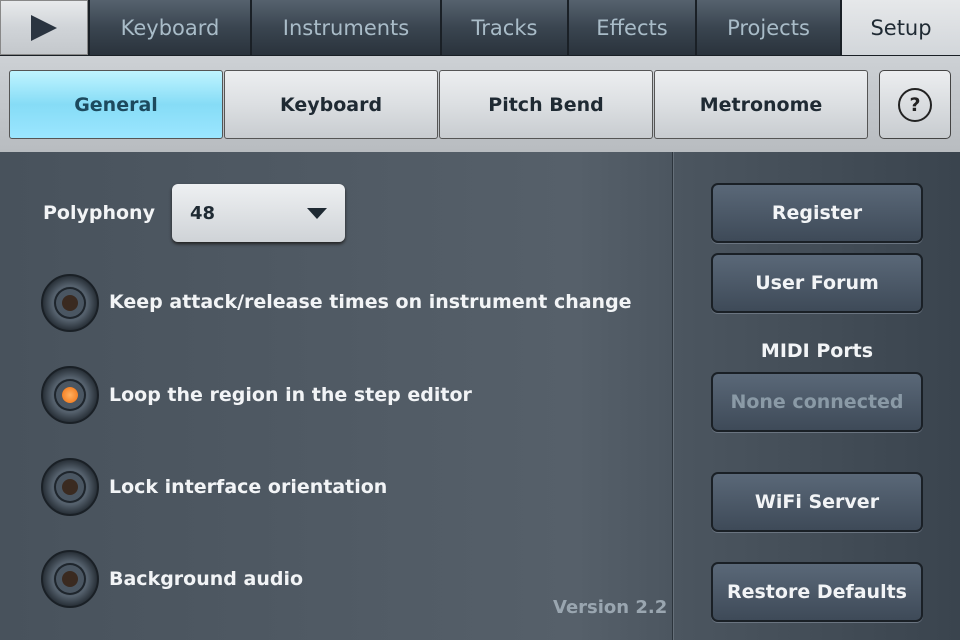  What do you see at coordinates (317, 213) in the screenshot?
I see `chevron-down-icon` at bounding box center [317, 213].